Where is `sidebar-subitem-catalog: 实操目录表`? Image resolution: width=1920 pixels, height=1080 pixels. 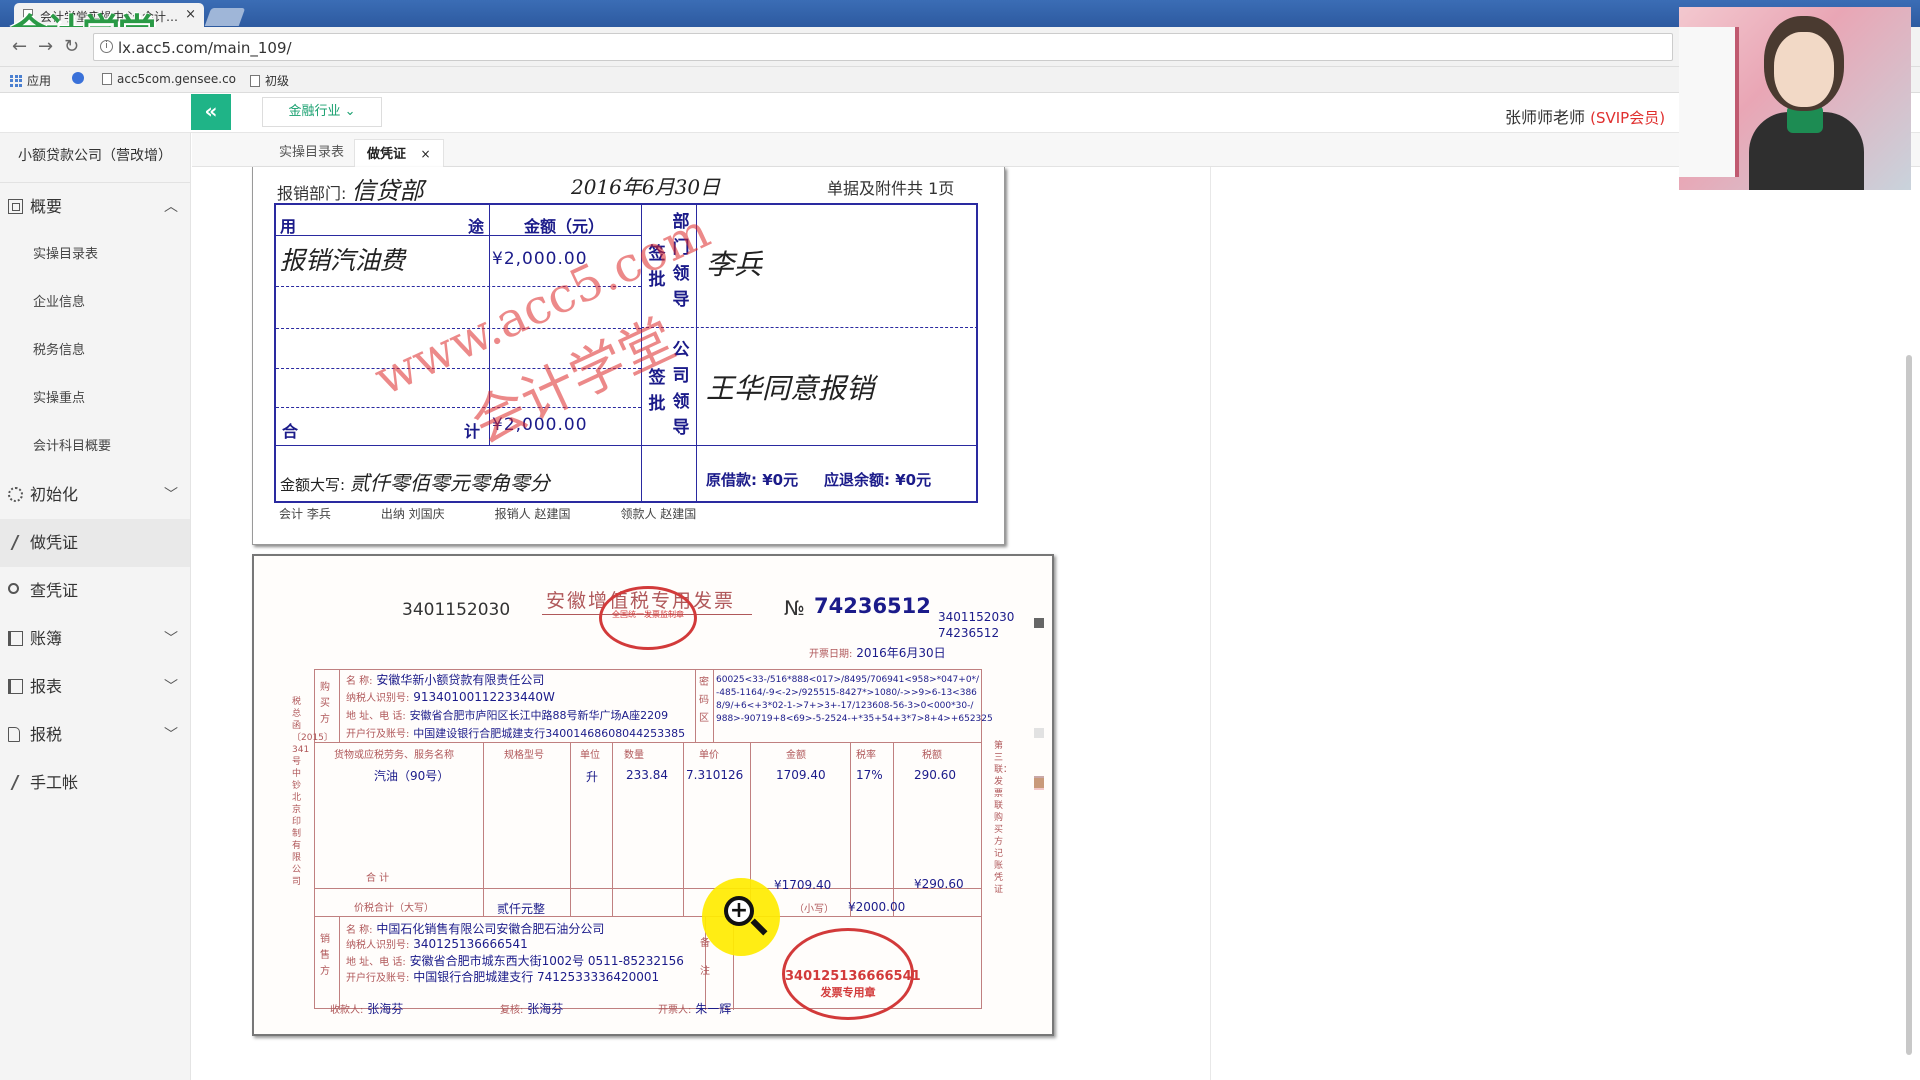 sidebar-subitem-catalog: 实操目录表 is located at coordinates (95, 255).